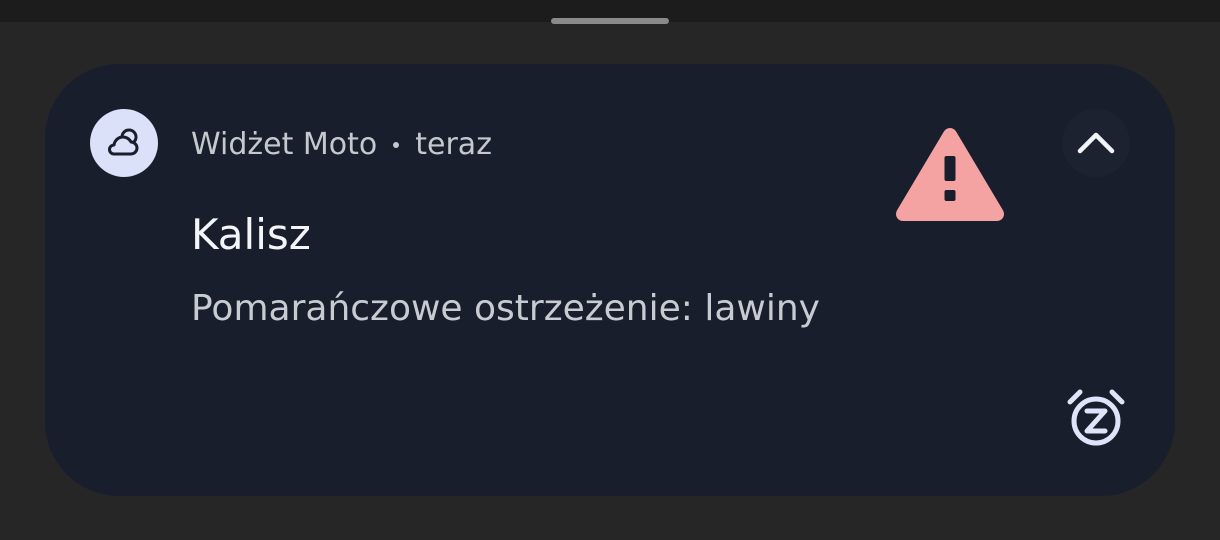  I want to click on app-name: Widżet Moto, so click(284, 144).